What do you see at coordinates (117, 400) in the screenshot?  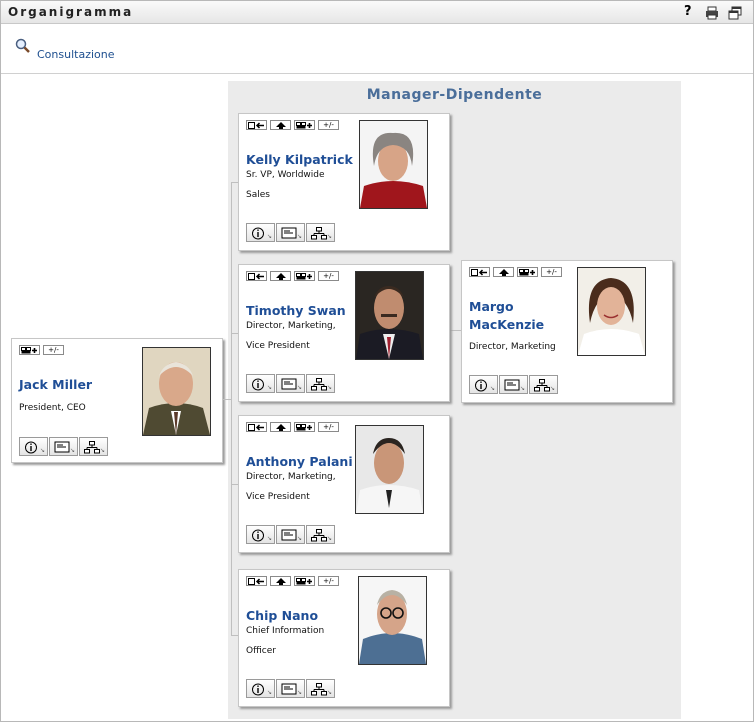 I see `person-card-root: +/- Jack Miller President, CEO ↘ ↘ ↘` at bounding box center [117, 400].